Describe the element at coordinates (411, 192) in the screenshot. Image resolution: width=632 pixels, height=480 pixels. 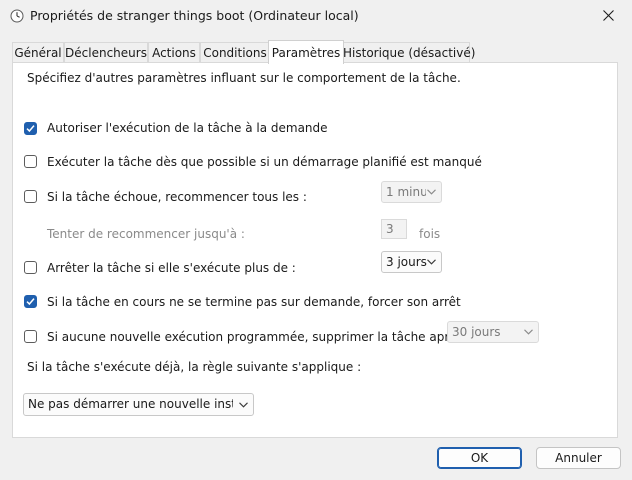
I see `restart-interval-select: 1 minu` at that location.